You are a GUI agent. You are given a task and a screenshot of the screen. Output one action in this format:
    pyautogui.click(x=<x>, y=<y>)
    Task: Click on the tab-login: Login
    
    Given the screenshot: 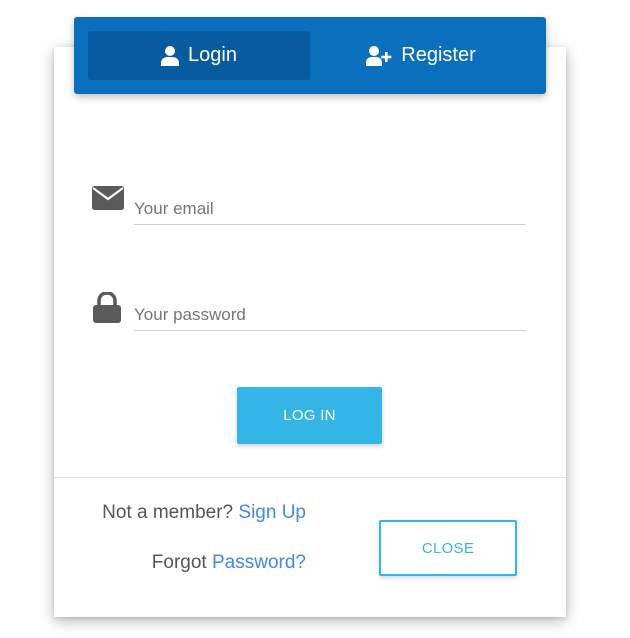 What is the action you would take?
    pyautogui.click(x=199, y=55)
    